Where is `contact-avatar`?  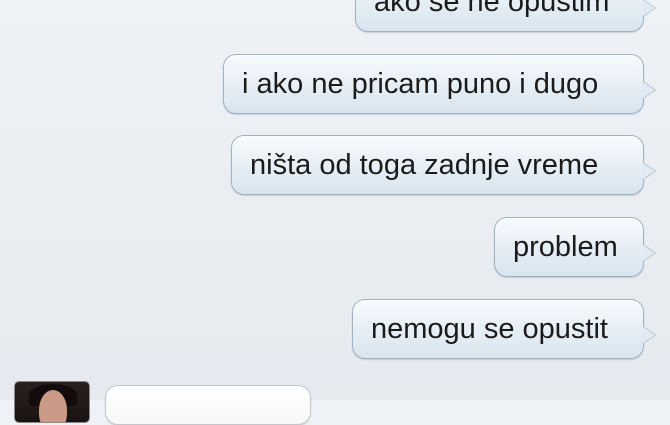 contact-avatar is located at coordinates (52, 402).